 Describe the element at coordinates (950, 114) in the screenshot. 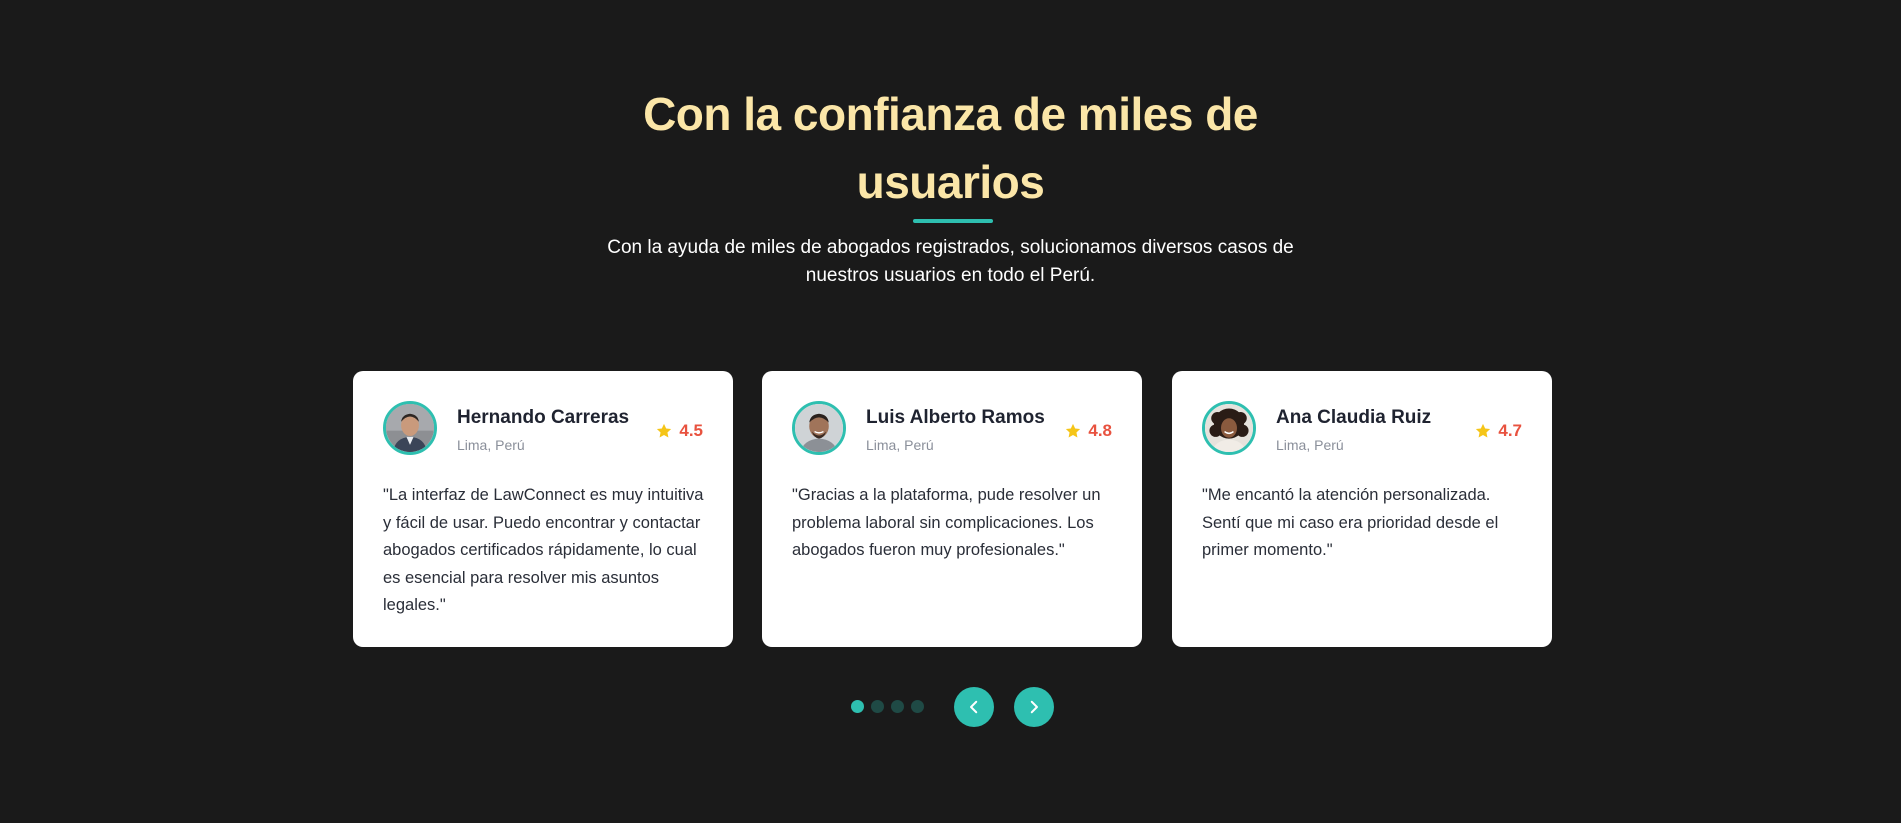

I see `section-title-line-1: Con la confianza de miles de` at that location.